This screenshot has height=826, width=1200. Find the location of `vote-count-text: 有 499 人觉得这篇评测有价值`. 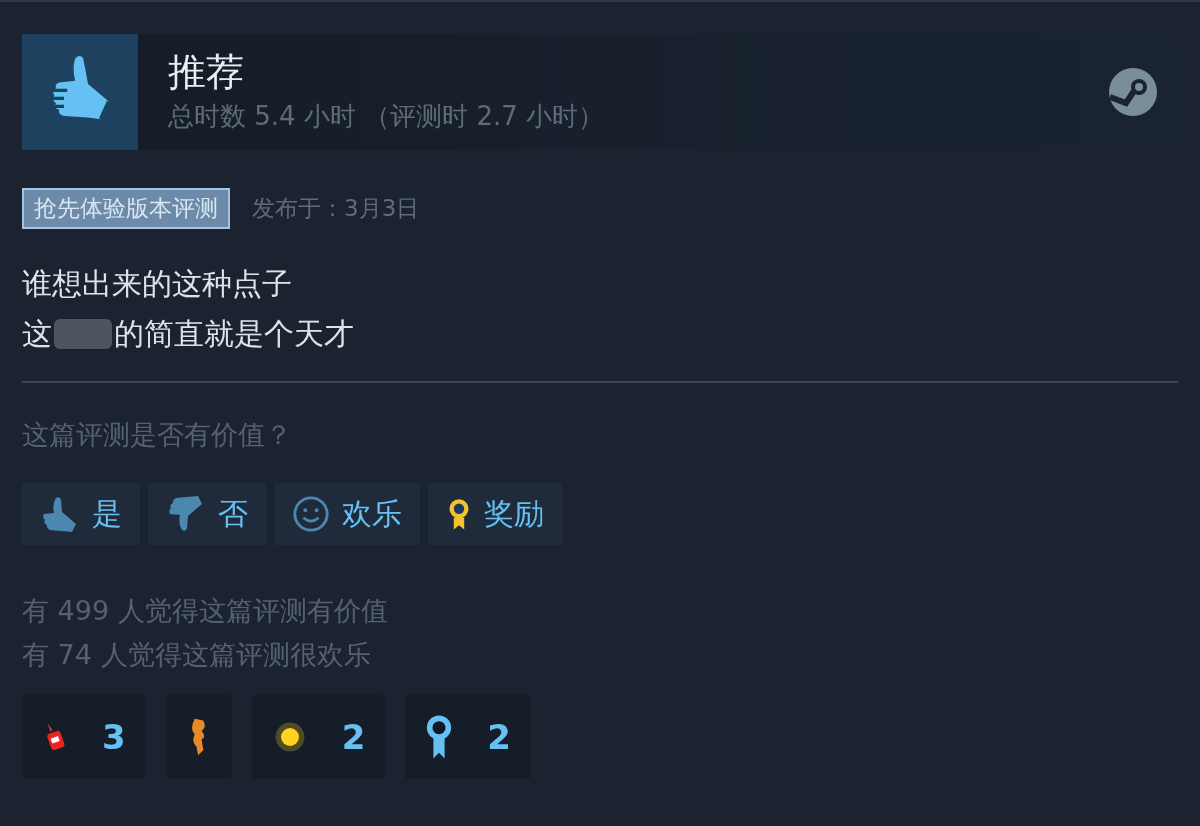

vote-count-text: 有 499 人觉得这篇评测有价值 is located at coordinates (205, 611).